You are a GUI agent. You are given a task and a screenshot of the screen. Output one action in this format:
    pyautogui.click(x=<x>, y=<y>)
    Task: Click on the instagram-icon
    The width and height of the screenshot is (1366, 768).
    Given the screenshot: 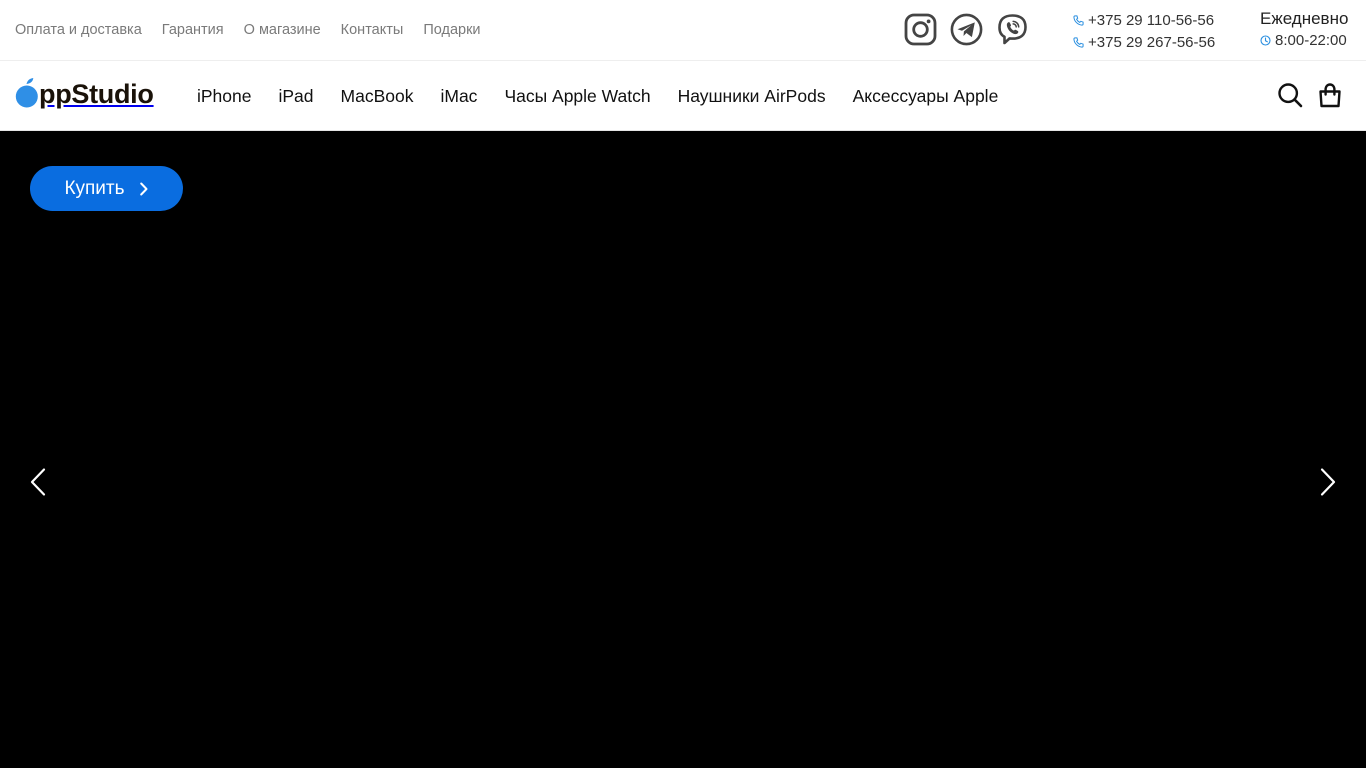 What is the action you would take?
    pyautogui.click(x=920, y=29)
    